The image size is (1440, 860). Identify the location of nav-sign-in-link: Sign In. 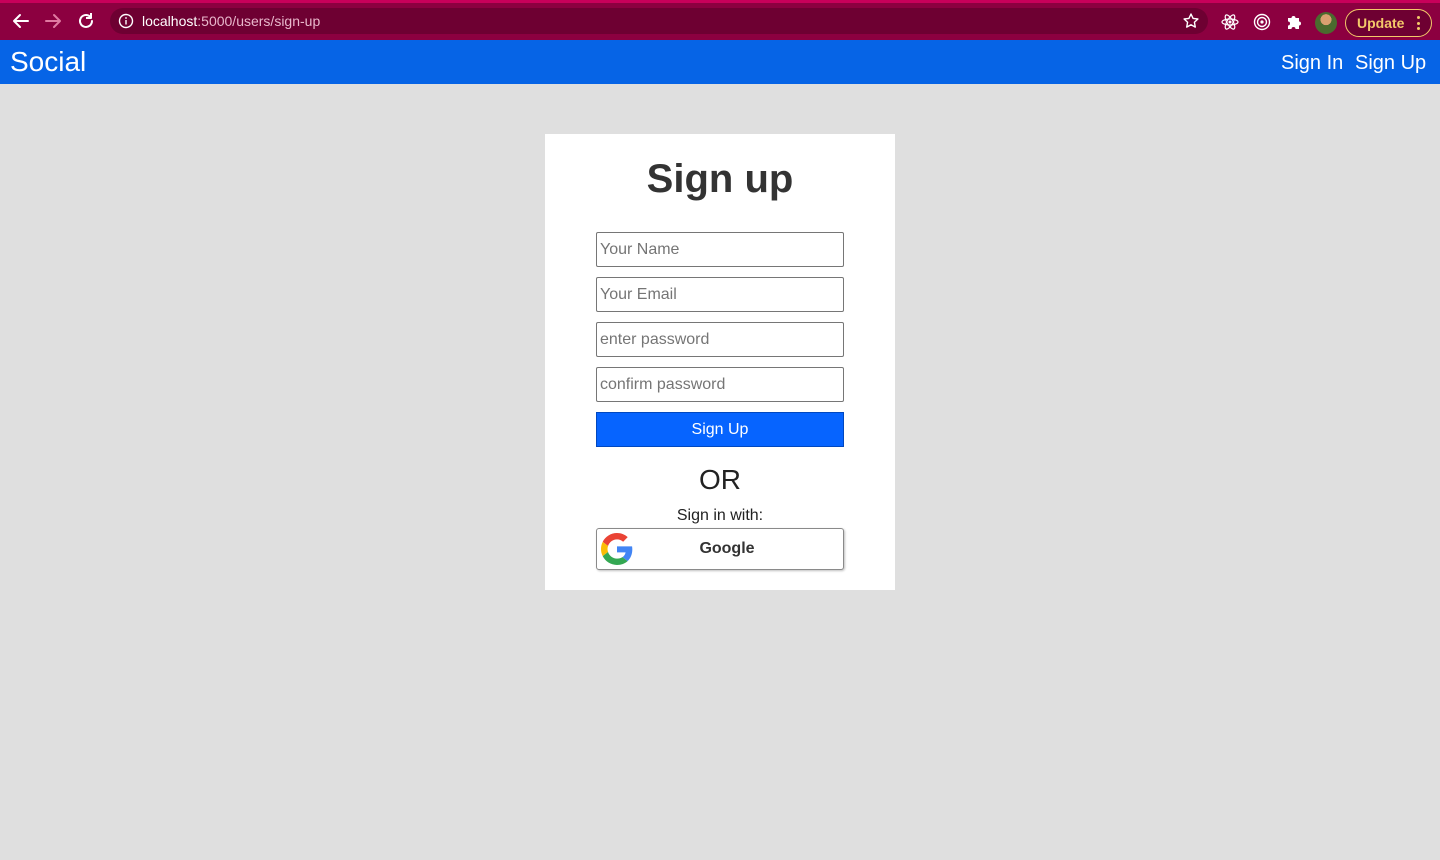
(1312, 63).